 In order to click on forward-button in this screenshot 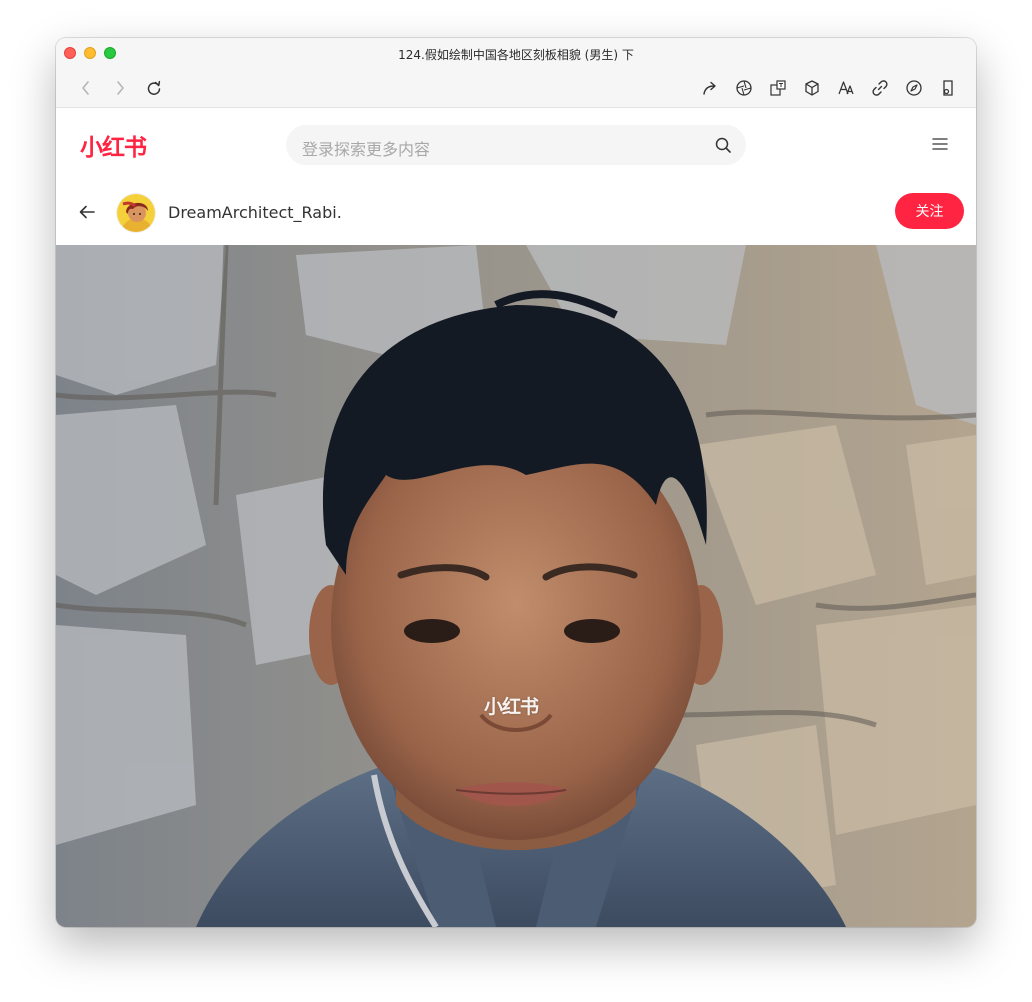, I will do `click(120, 88)`.